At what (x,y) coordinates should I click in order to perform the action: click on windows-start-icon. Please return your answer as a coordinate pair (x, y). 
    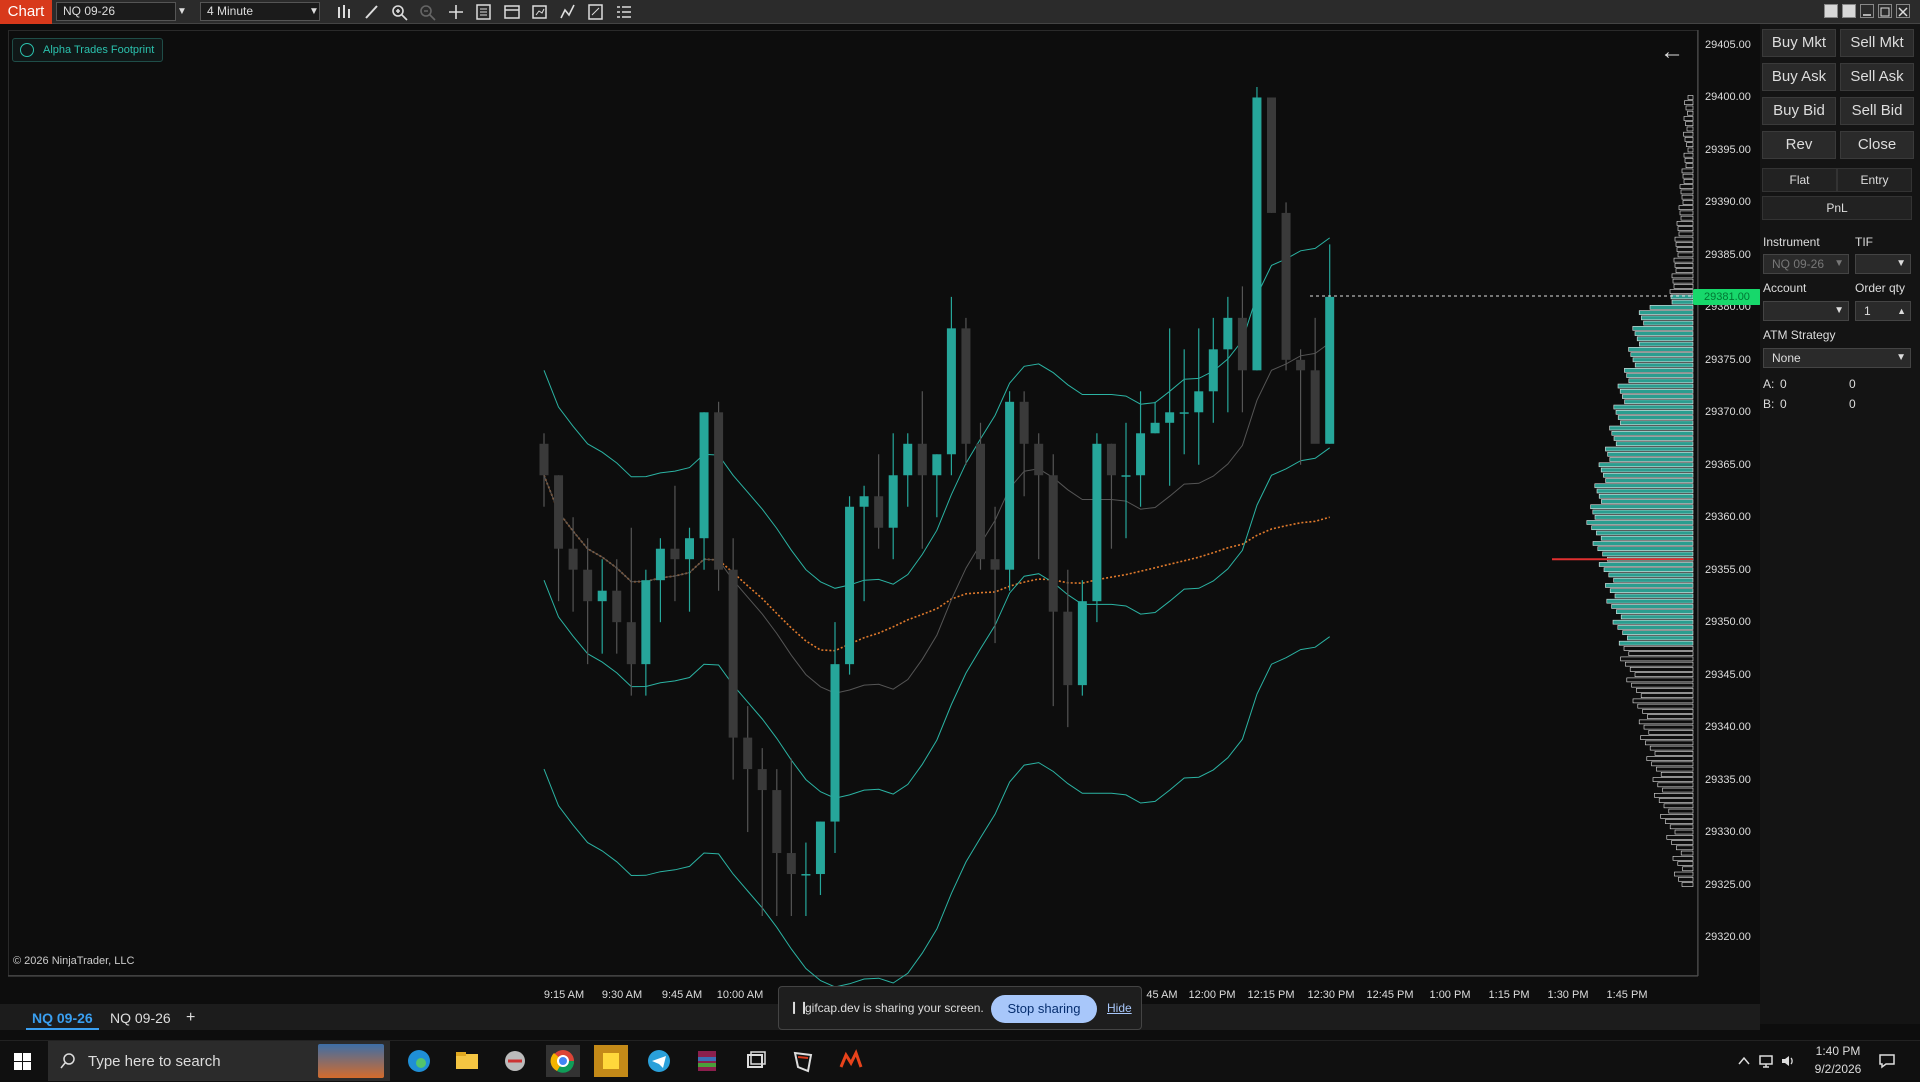
    Looking at the image, I should click on (22, 1061).